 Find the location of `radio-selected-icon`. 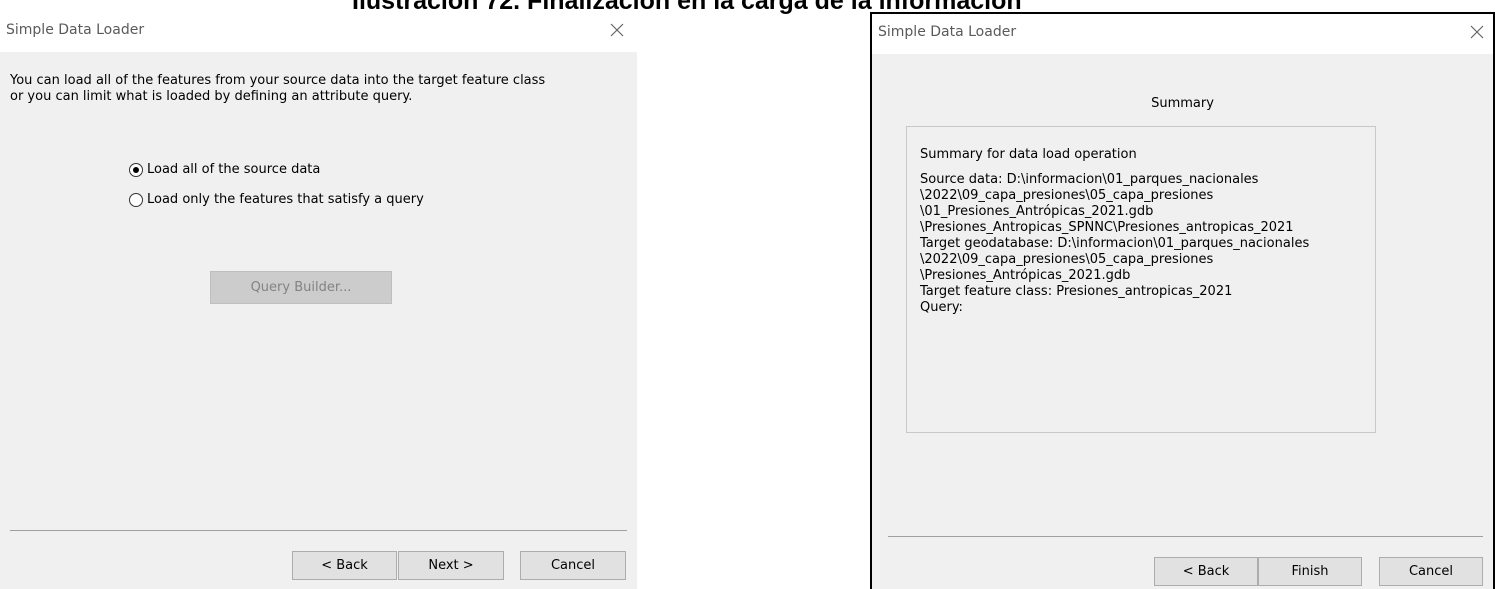

radio-selected-icon is located at coordinates (136, 169).